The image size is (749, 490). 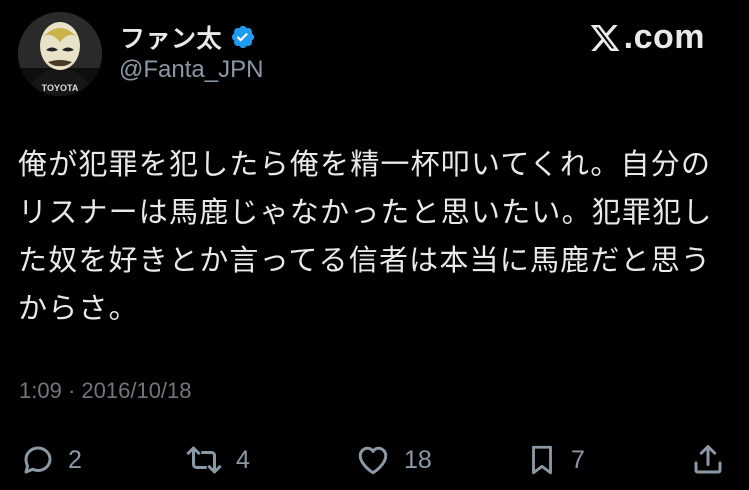 What do you see at coordinates (171, 37) in the screenshot?
I see `display-name: ファン太` at bounding box center [171, 37].